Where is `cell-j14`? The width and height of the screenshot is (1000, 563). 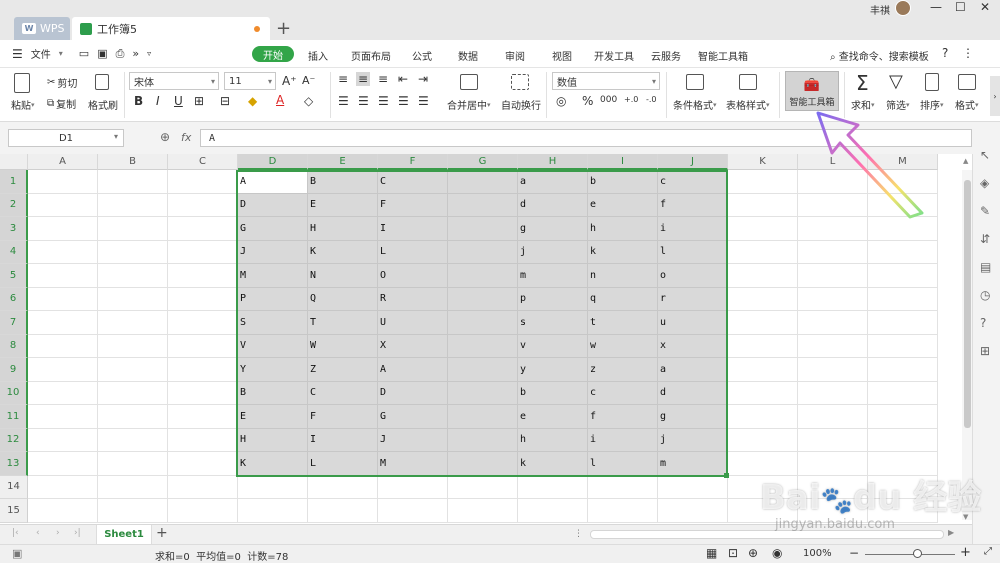 cell-j14 is located at coordinates (693, 487).